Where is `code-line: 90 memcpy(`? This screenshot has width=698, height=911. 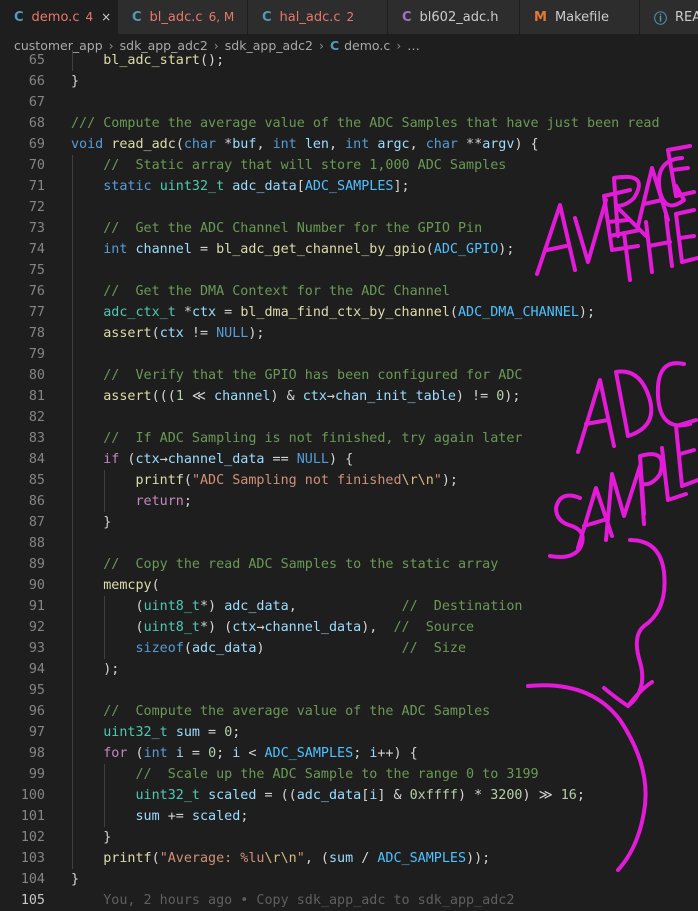 code-line: 90 memcpy( is located at coordinates (349, 585).